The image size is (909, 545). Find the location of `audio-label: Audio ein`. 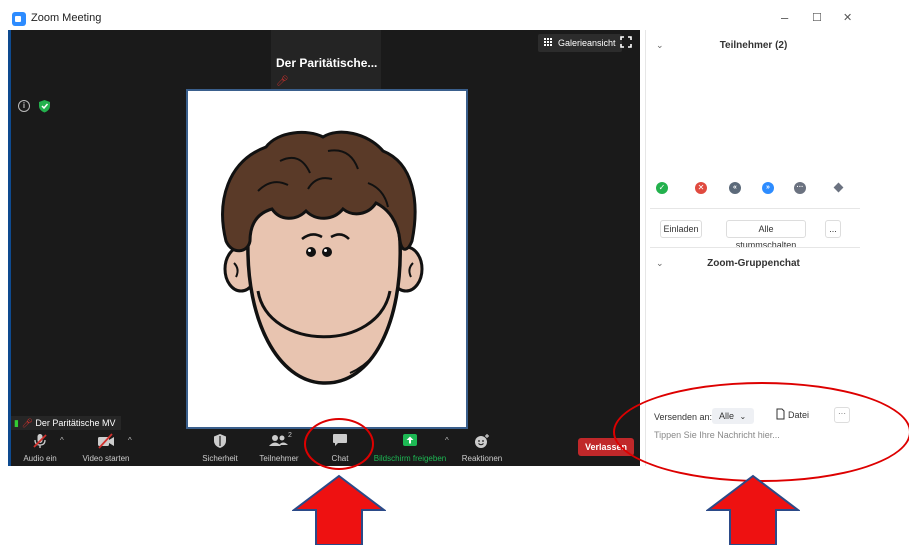

audio-label: Audio ein is located at coordinates (40, 458).